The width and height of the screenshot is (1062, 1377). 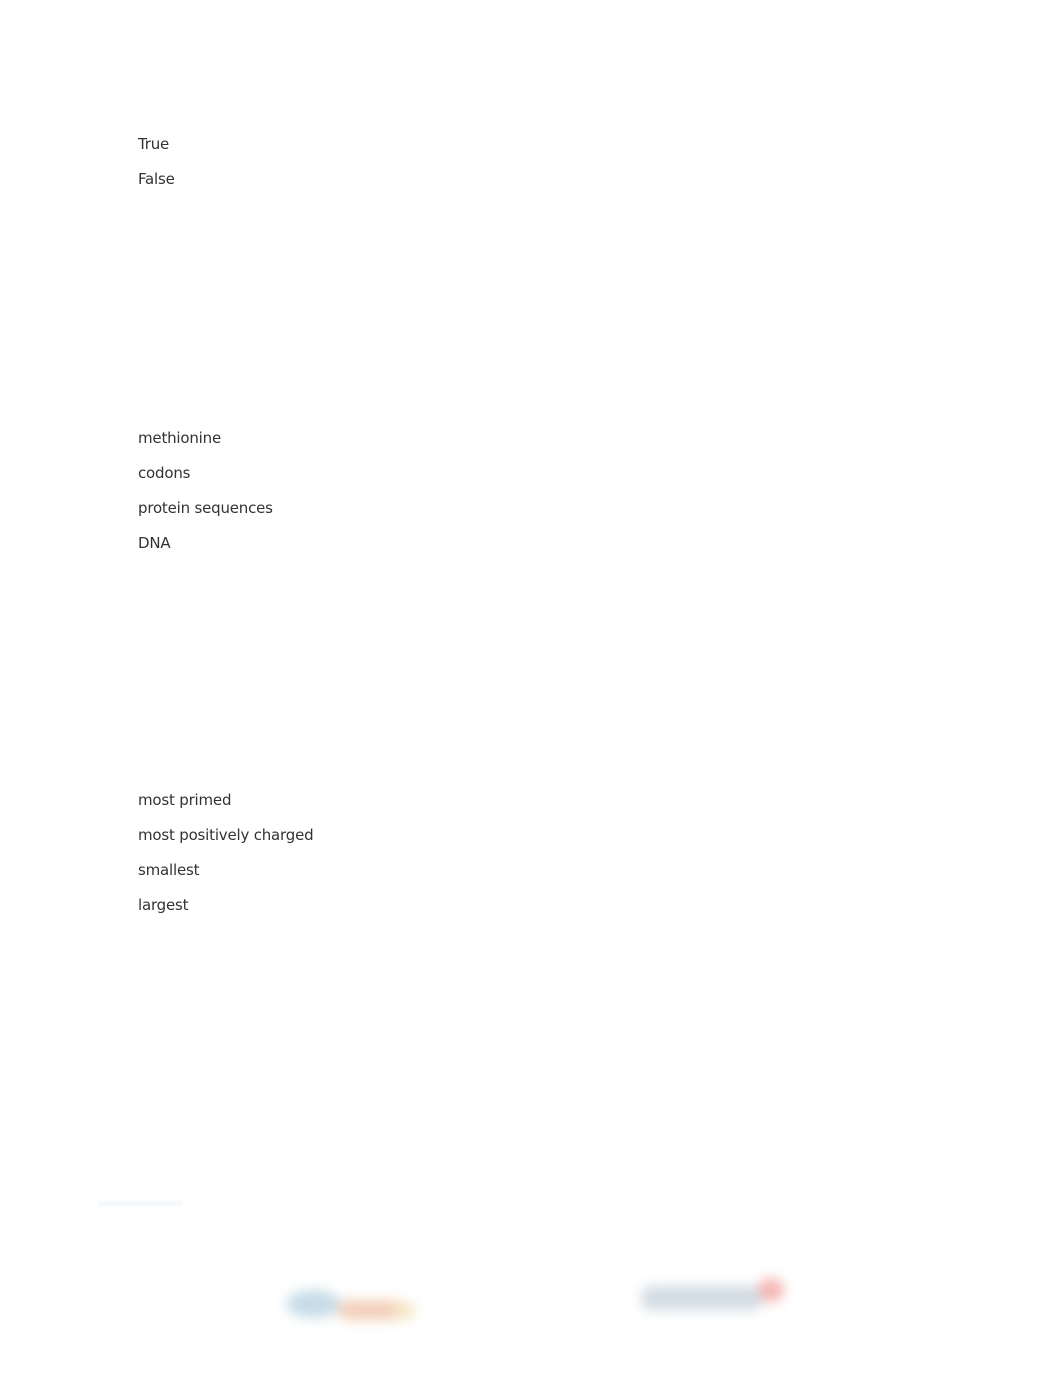 What do you see at coordinates (702, 1298) in the screenshot?
I see `logo-wordmark` at bounding box center [702, 1298].